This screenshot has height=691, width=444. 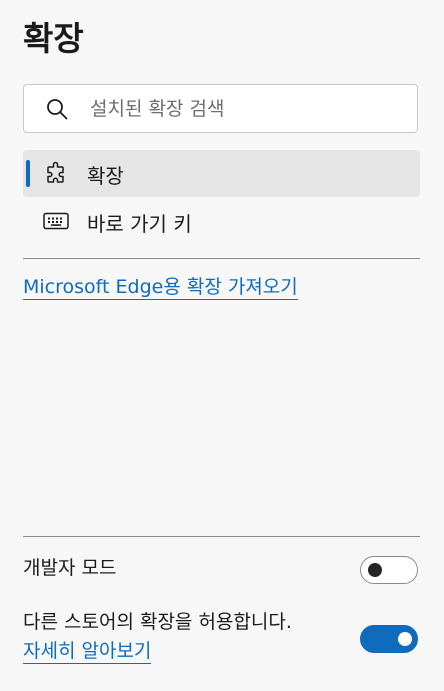 What do you see at coordinates (105, 176) in the screenshot?
I see `sidebar-item-label: 확장` at bounding box center [105, 176].